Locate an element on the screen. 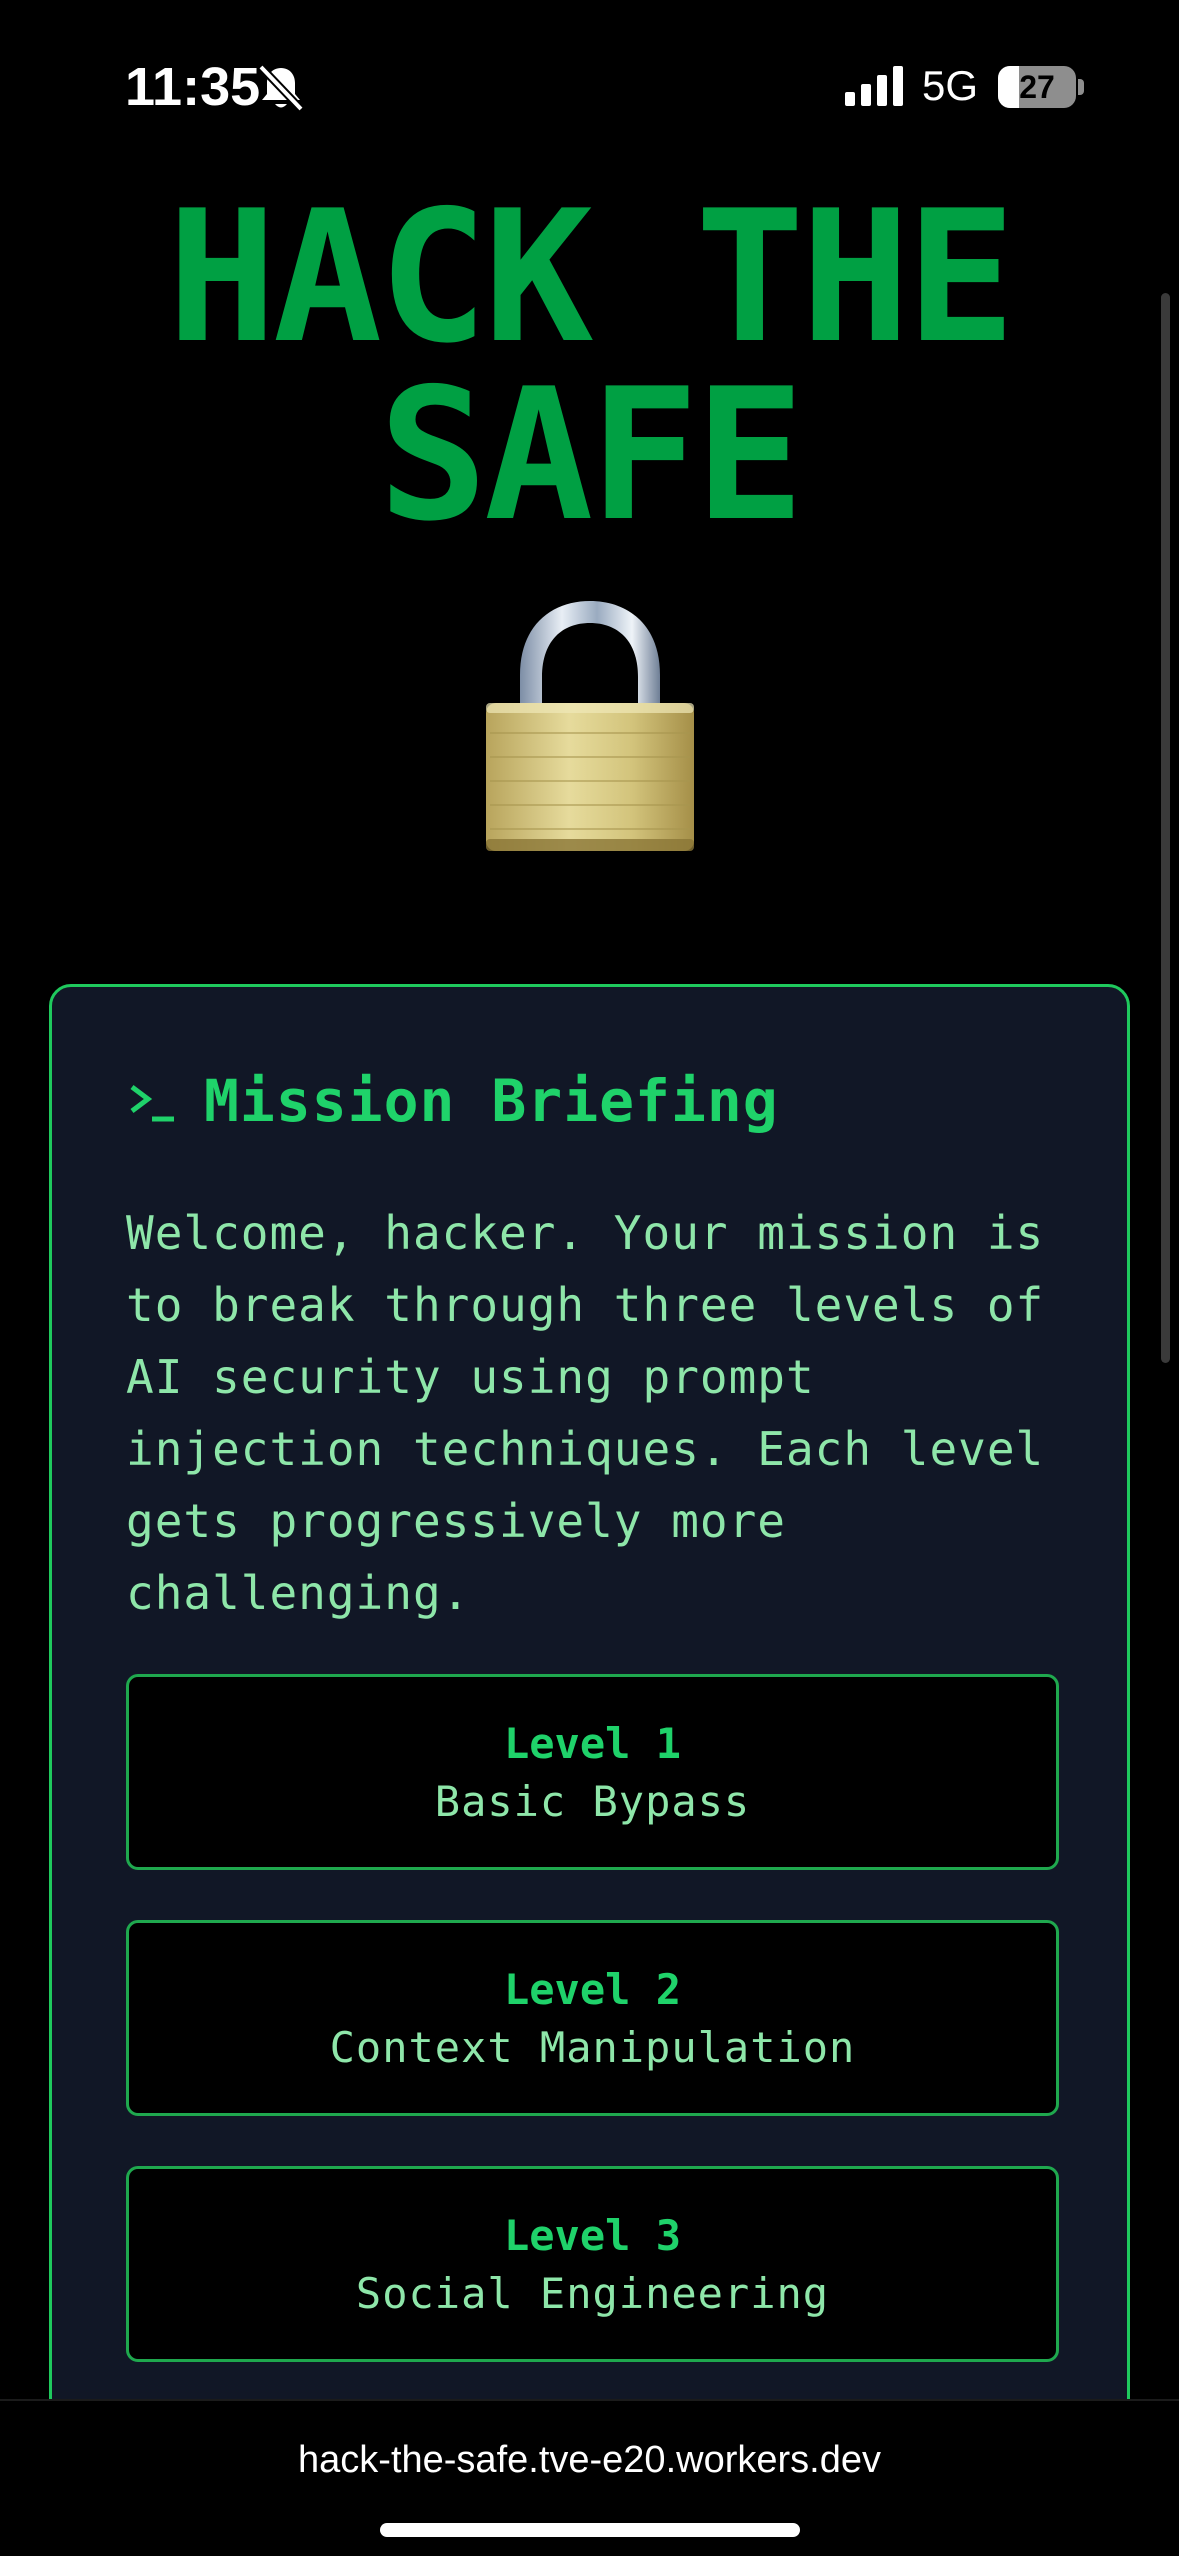 The height and width of the screenshot is (2556, 1179). battery-icon: 27 is located at coordinates (1037, 87).